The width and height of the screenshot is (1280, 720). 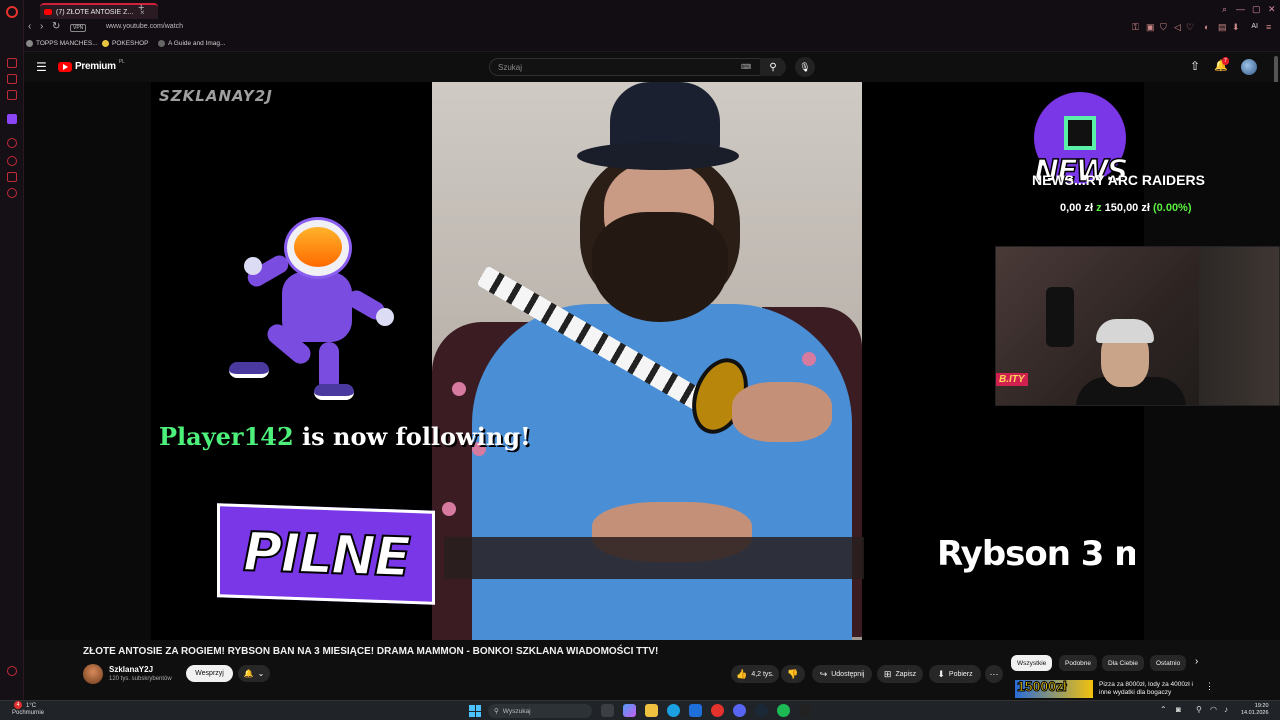 I want to click on youtube-play-icon, so click(x=65, y=66).